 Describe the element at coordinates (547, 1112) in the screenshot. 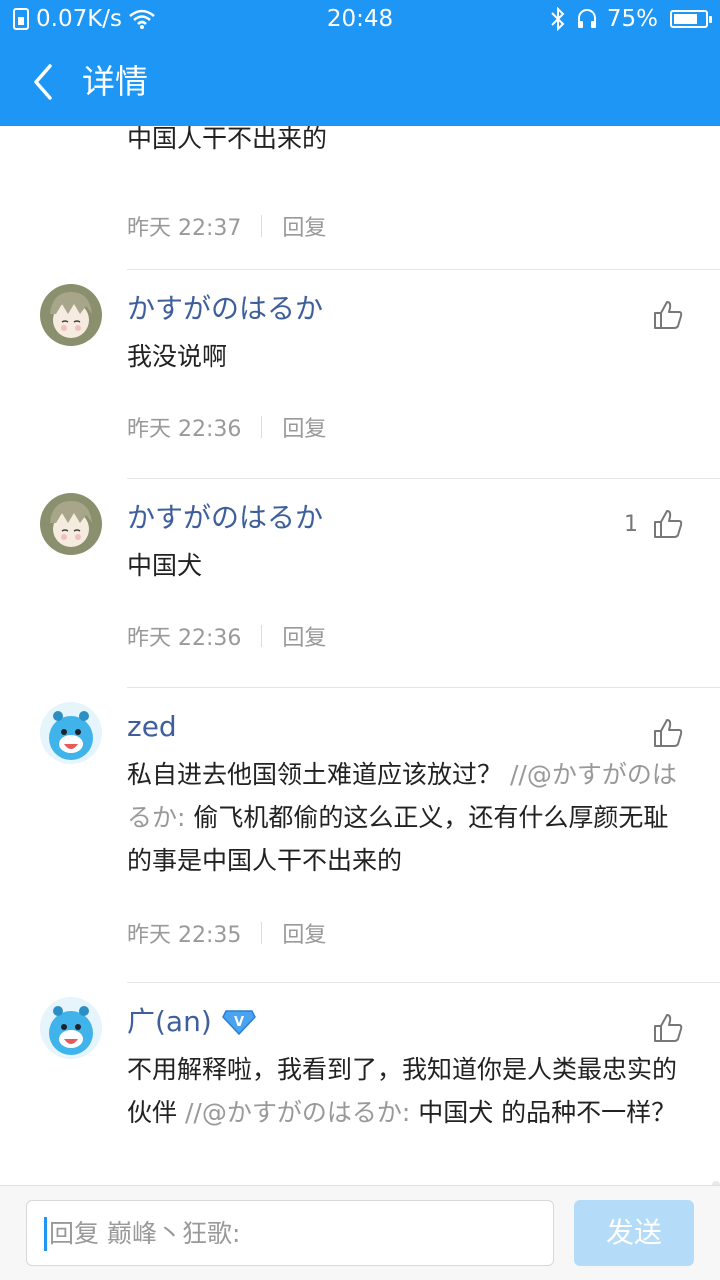

I see `quote-text: 中国犬 的品种不一样？` at that location.